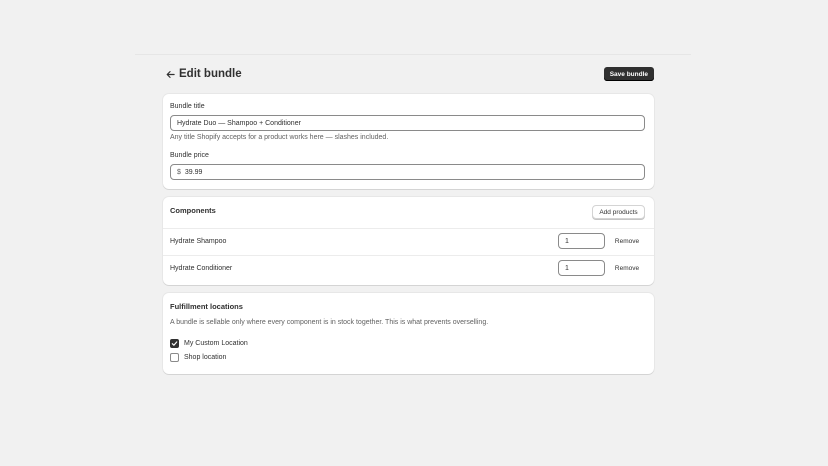 This screenshot has height=466, width=828. I want to click on component-name: Hydrate Shampoo, so click(198, 241).